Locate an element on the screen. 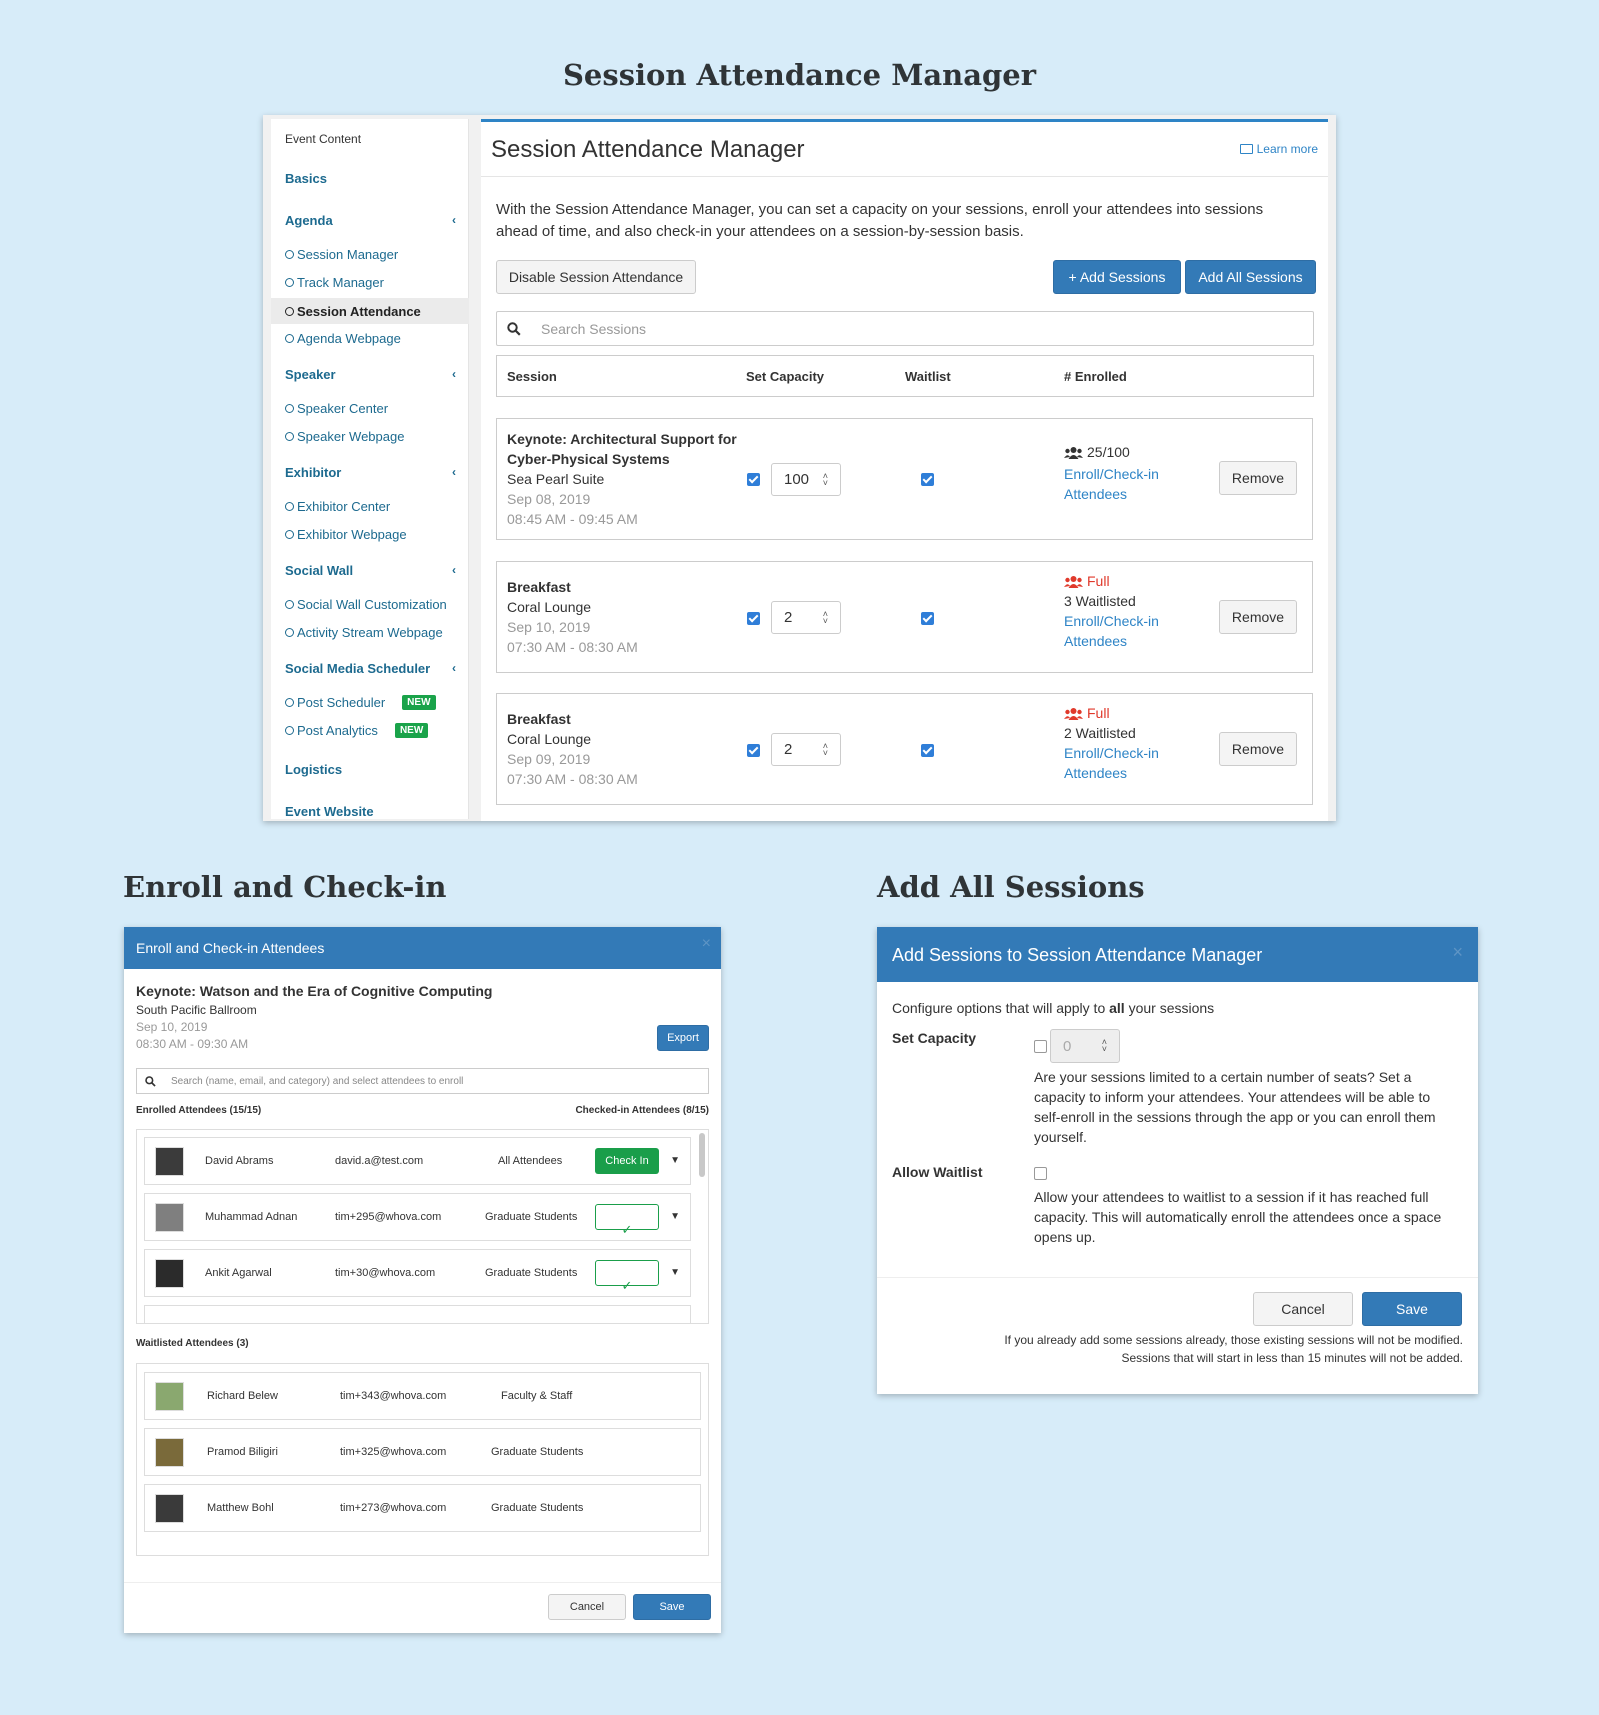 The height and width of the screenshot is (1715, 1599). sidebar-item-session-manager: Session Manager is located at coordinates (341, 254).